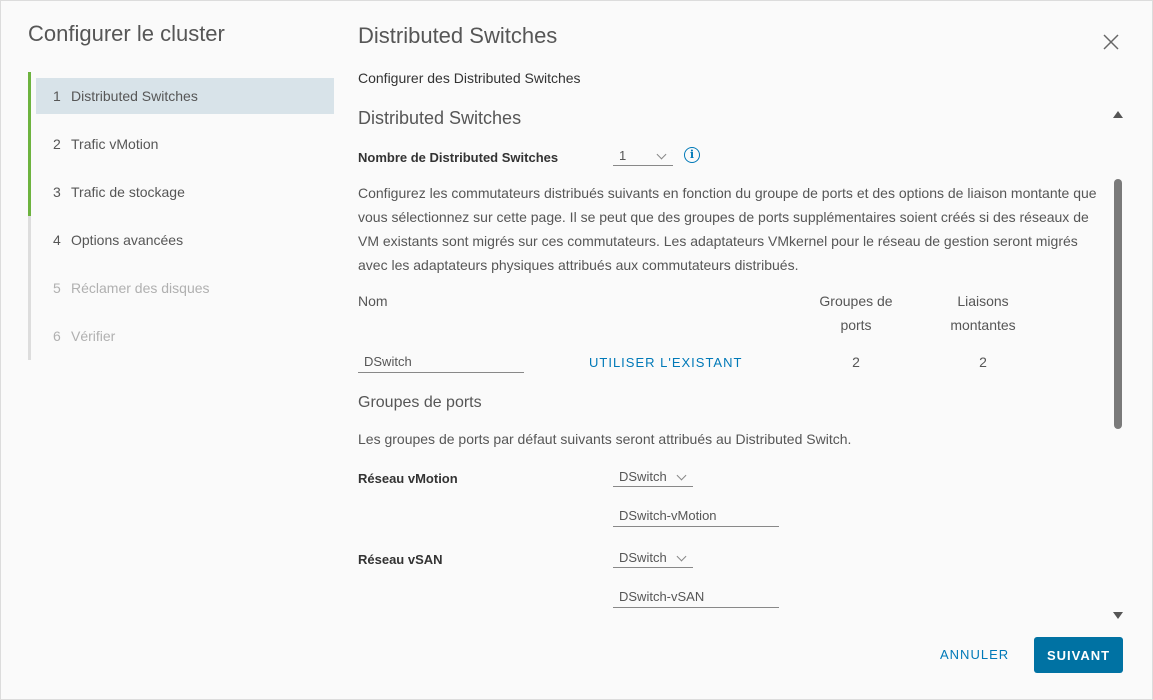 Image resolution: width=1153 pixels, height=700 pixels. I want to click on uplinks-count: 2, so click(983, 362).